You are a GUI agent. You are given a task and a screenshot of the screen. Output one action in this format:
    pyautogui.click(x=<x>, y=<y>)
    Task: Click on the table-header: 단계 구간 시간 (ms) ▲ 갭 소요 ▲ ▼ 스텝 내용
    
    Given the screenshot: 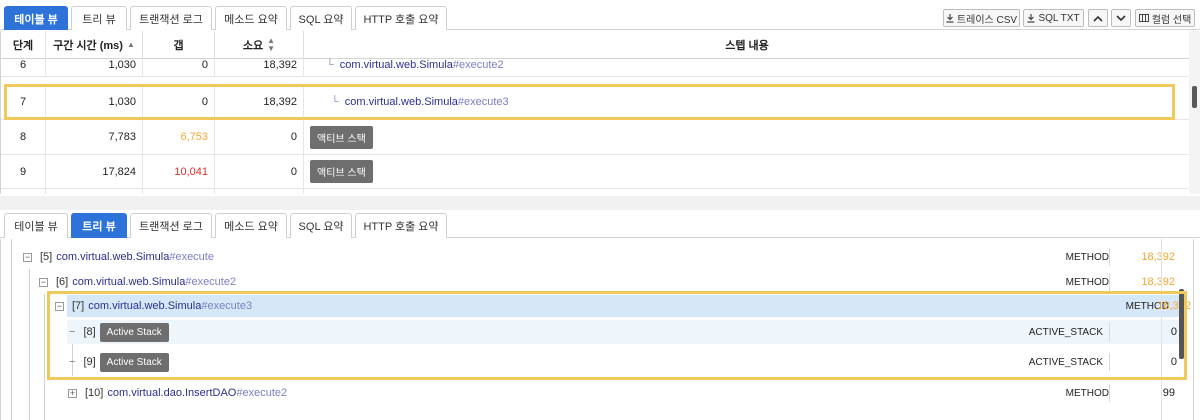 What is the action you would take?
    pyautogui.click(x=595, y=45)
    